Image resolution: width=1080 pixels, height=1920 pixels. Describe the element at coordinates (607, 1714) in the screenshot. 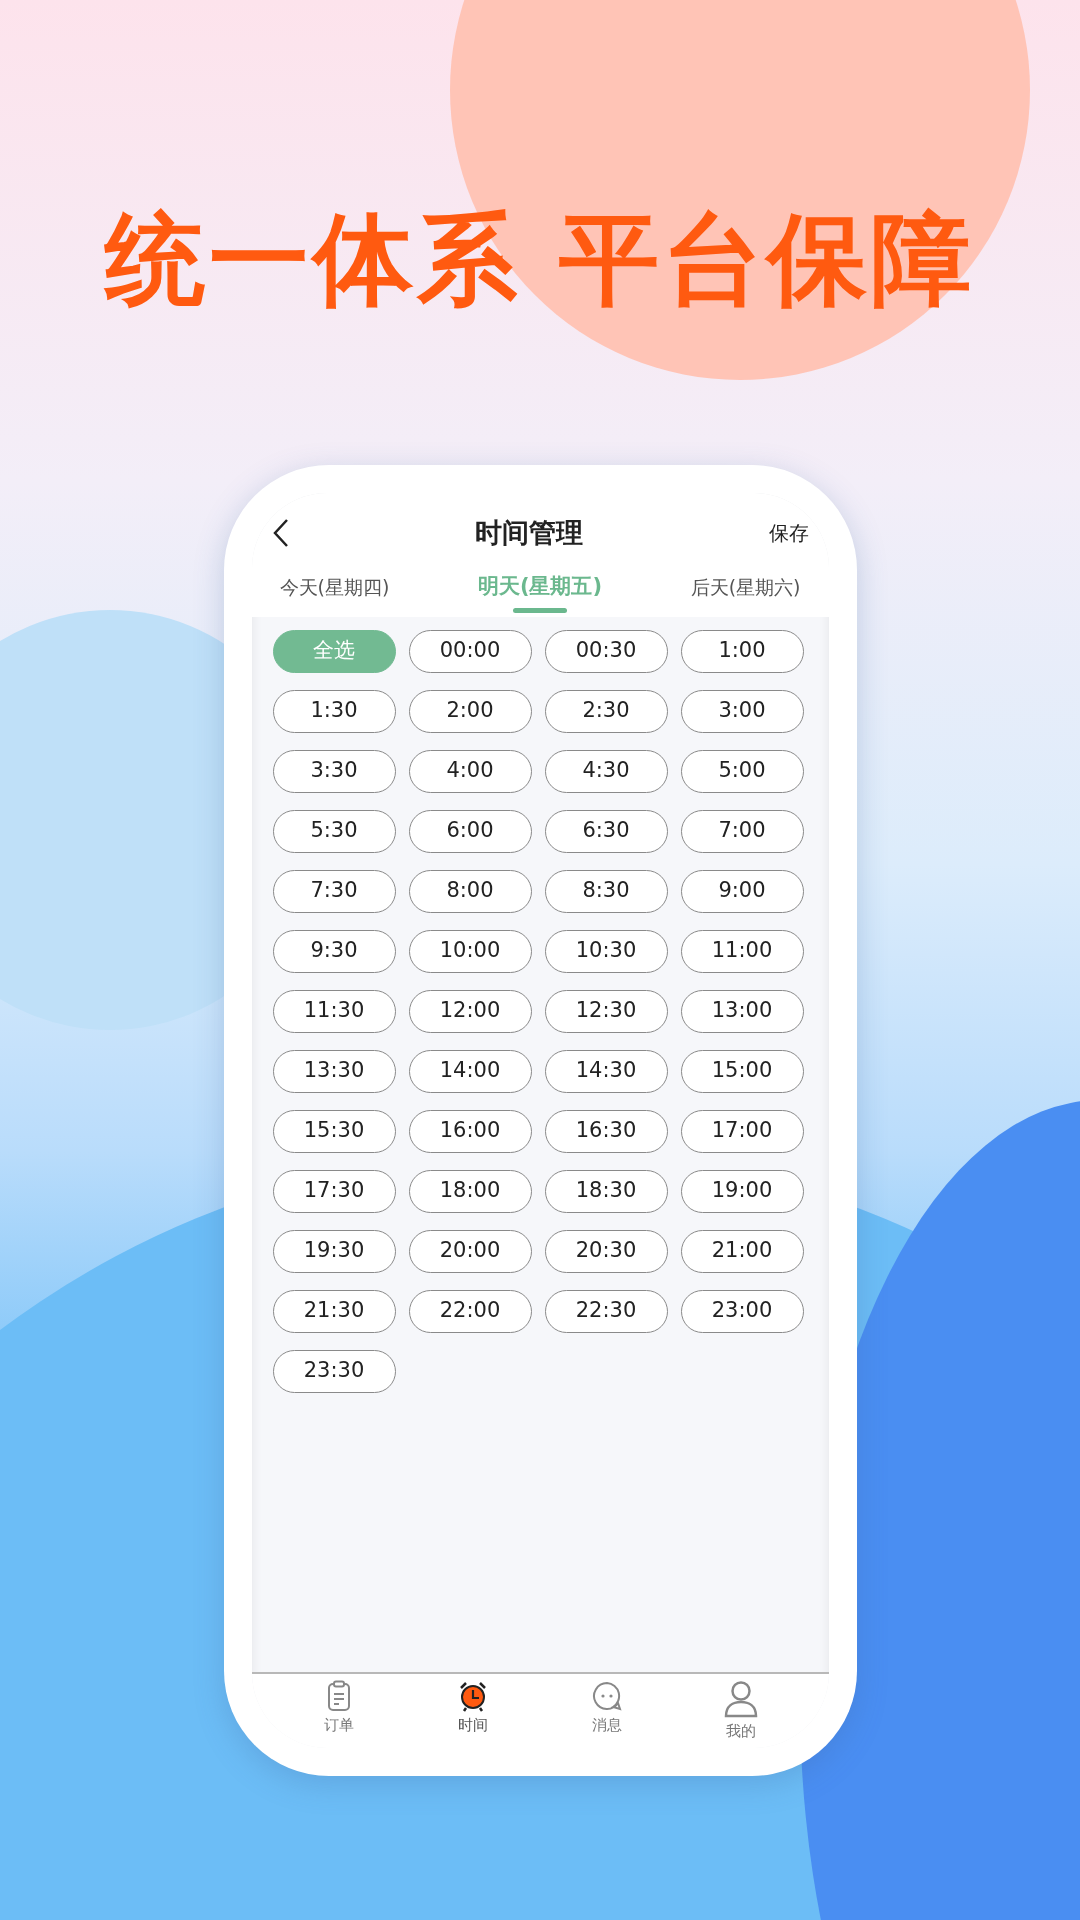

I see `nav-tab: 消息` at that location.